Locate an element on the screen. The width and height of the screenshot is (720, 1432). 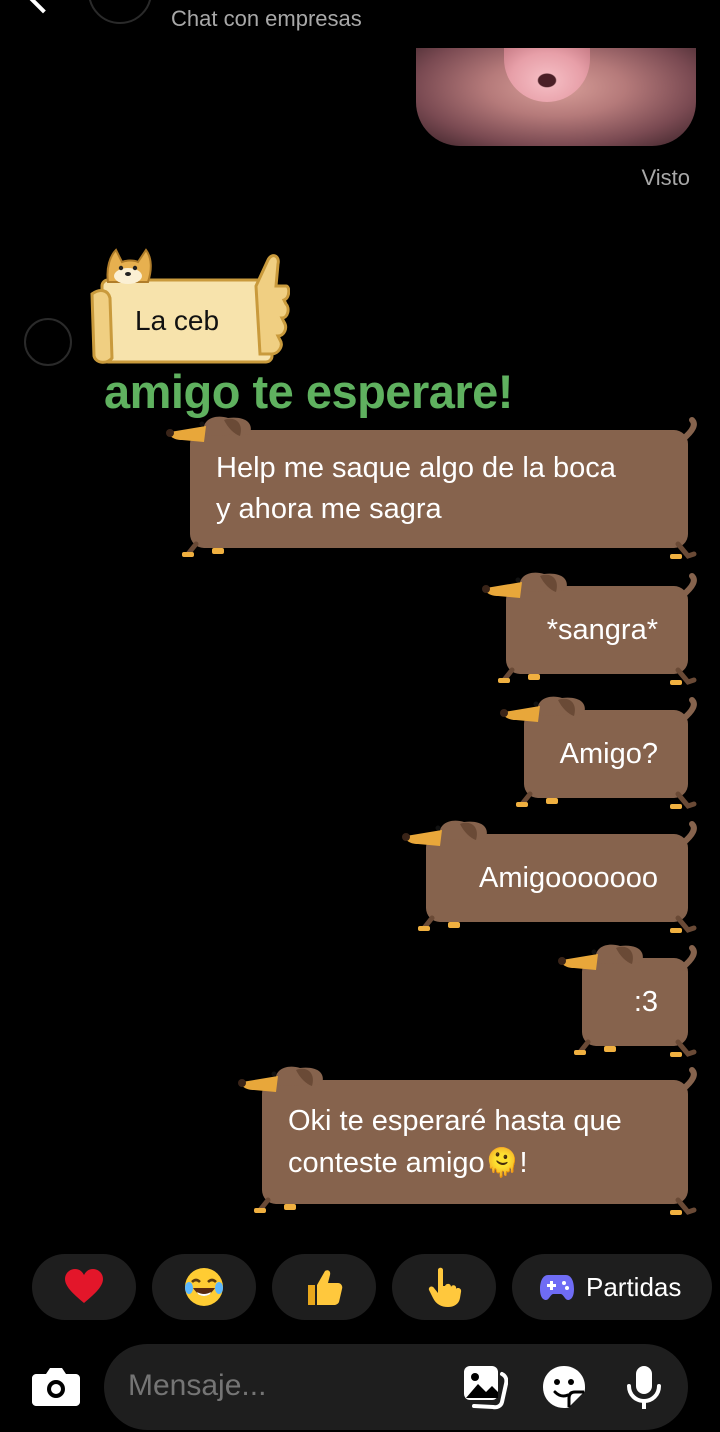
outgoing-message-bubble: :3 is located at coordinates (627, 1001).